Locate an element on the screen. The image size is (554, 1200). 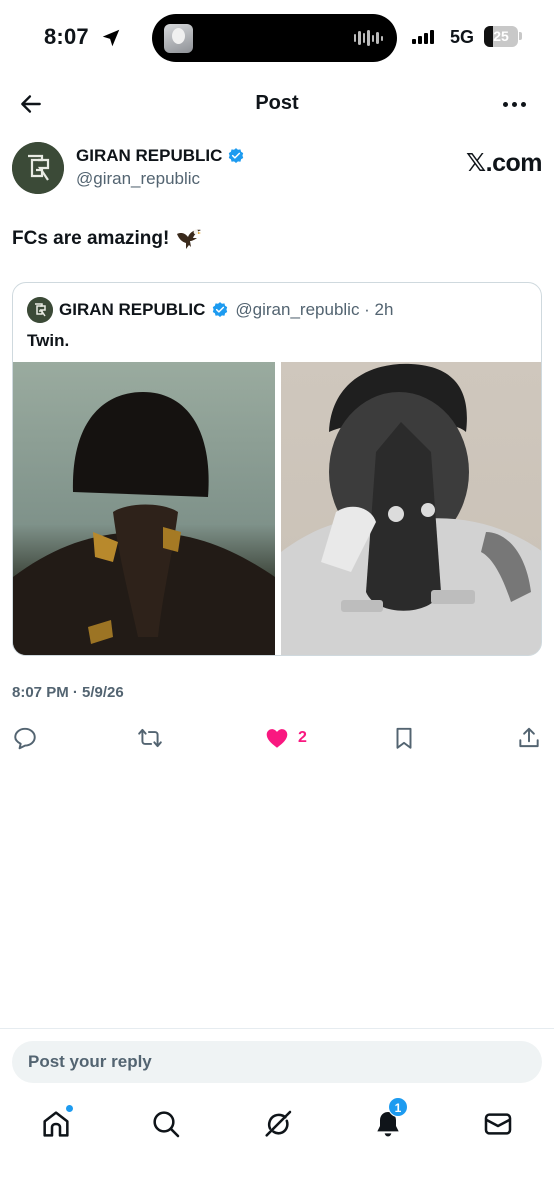
post-actions: 2 is located at coordinates (277, 738).